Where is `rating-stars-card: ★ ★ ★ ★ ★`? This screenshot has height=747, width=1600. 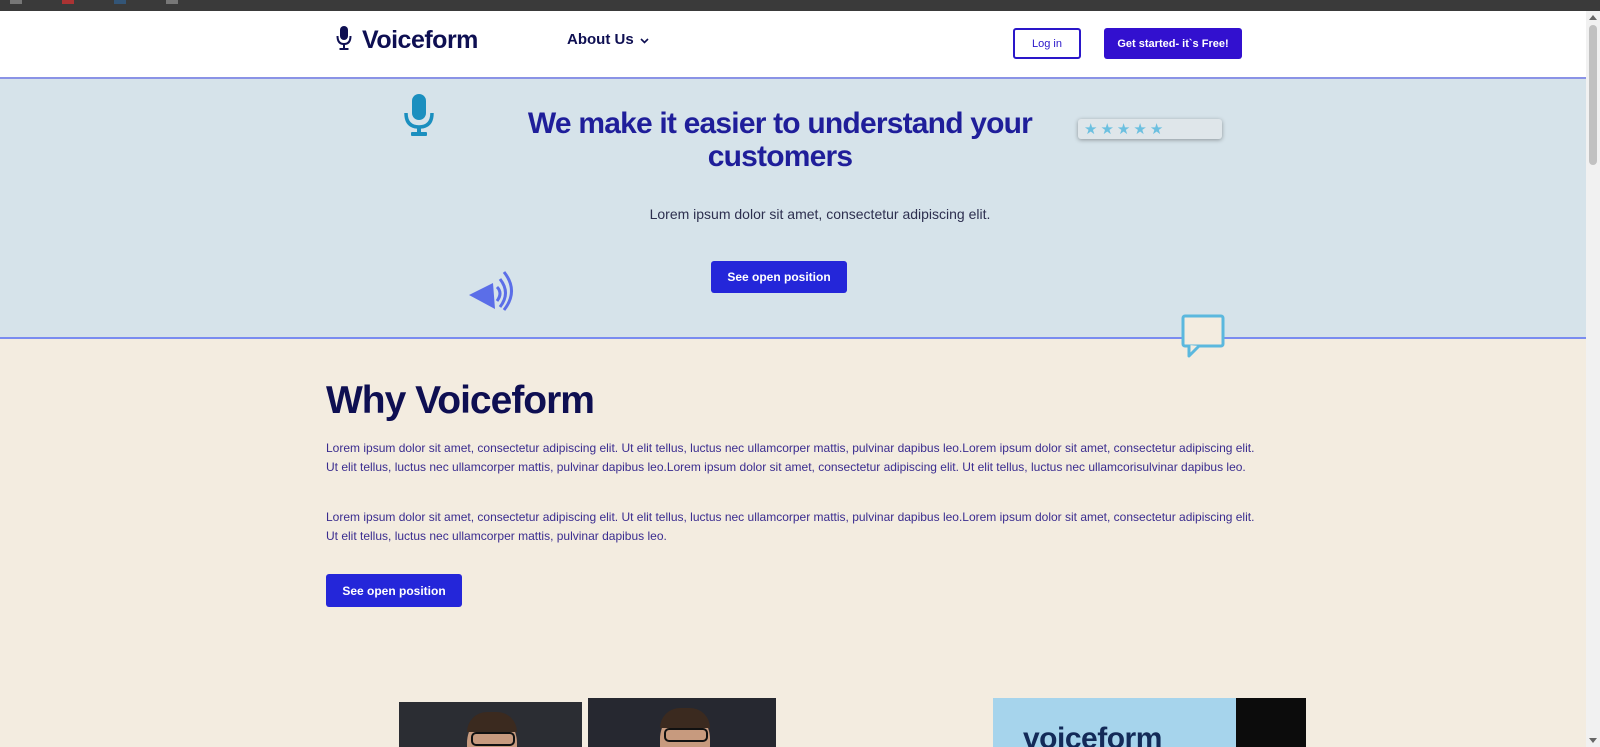
rating-stars-card: ★ ★ ★ ★ ★ is located at coordinates (1150, 129).